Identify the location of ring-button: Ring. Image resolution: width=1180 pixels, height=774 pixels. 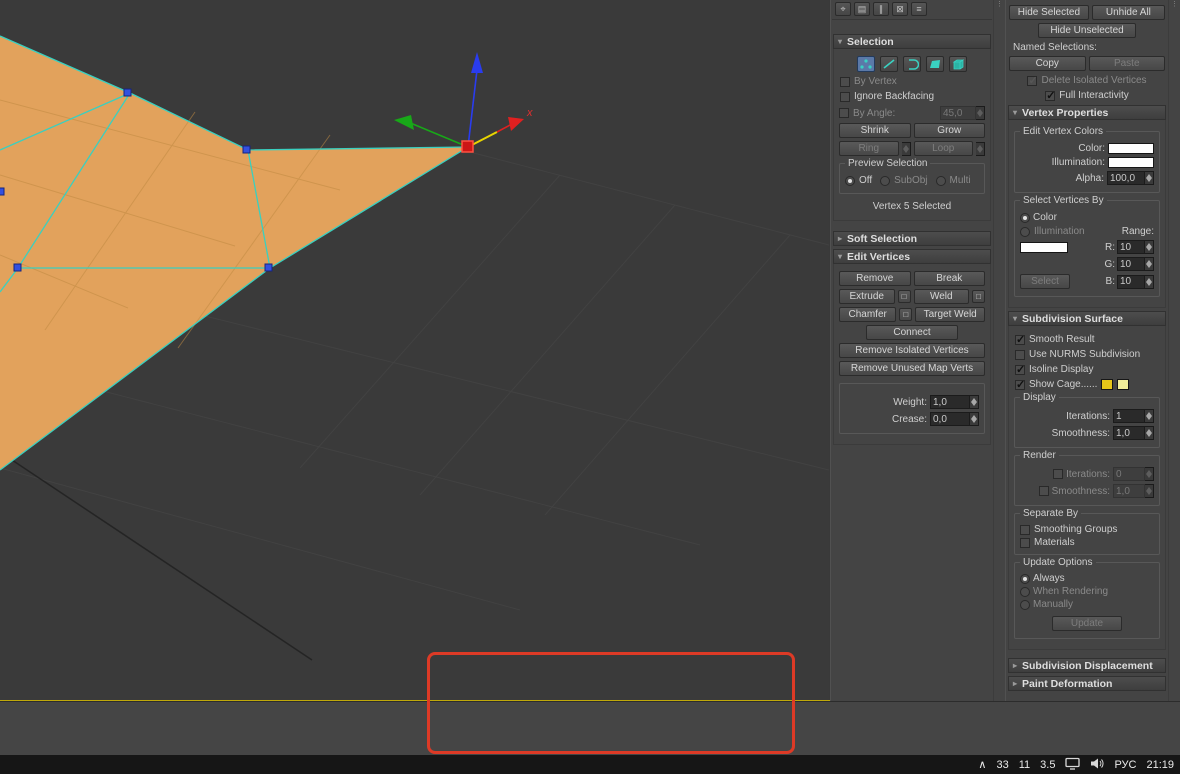
(869, 148).